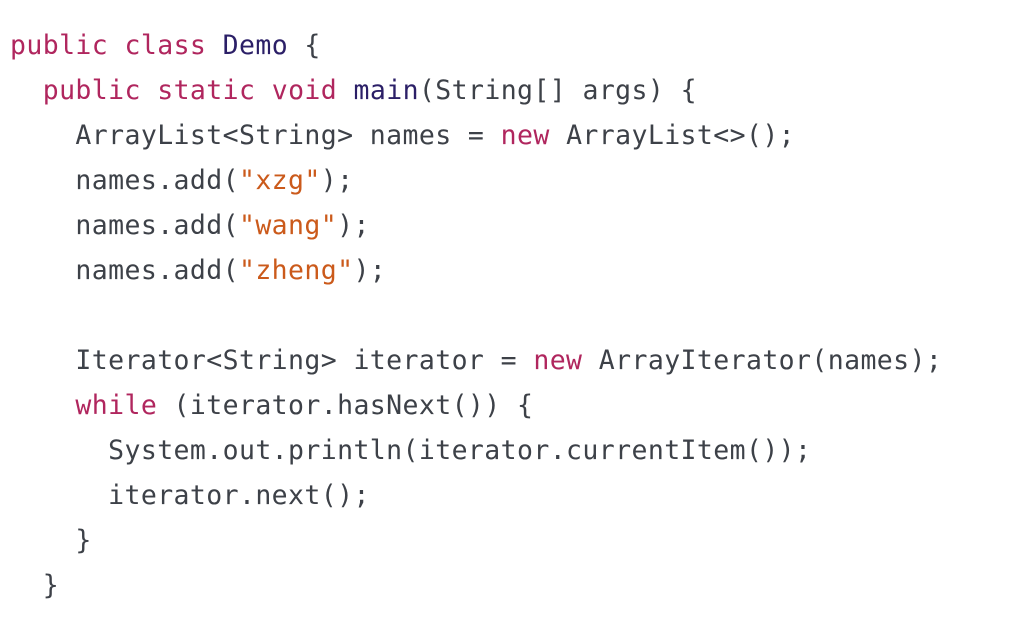 This screenshot has width=1030, height=620. Describe the element at coordinates (279, 180) in the screenshot. I see `code-token-string: "xzg"` at that location.